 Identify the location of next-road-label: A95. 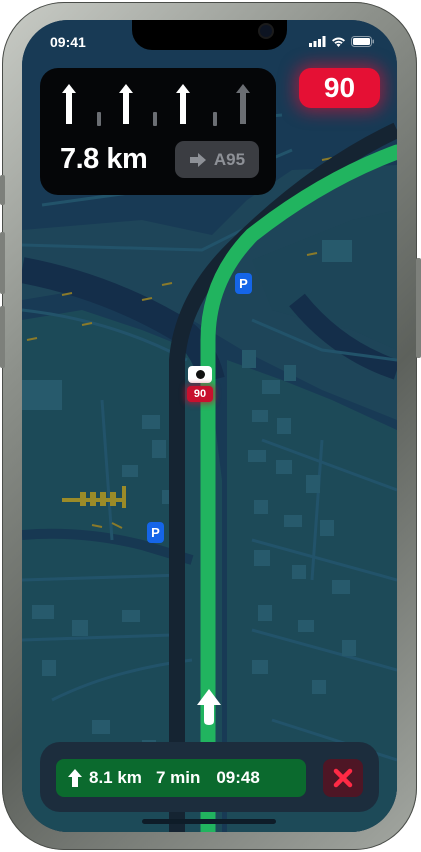
(229, 159).